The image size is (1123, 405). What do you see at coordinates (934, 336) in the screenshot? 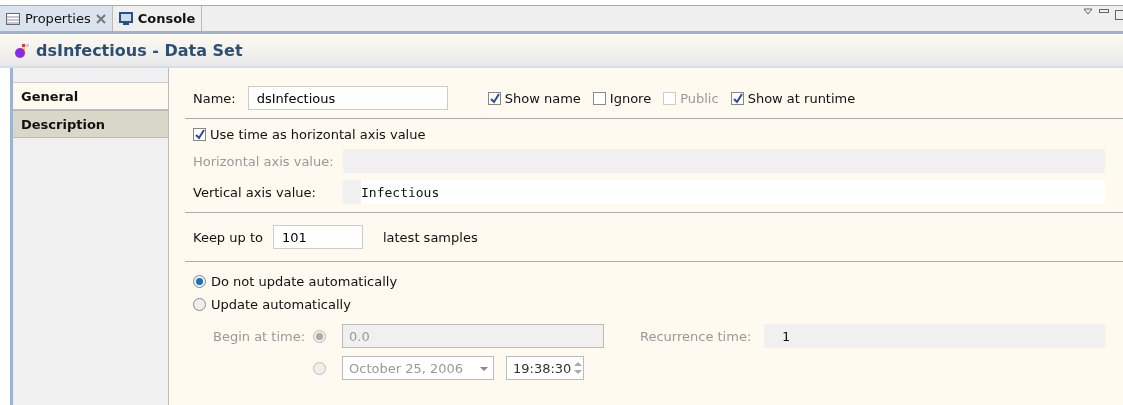
I see `recurrence-field: 1` at bounding box center [934, 336].